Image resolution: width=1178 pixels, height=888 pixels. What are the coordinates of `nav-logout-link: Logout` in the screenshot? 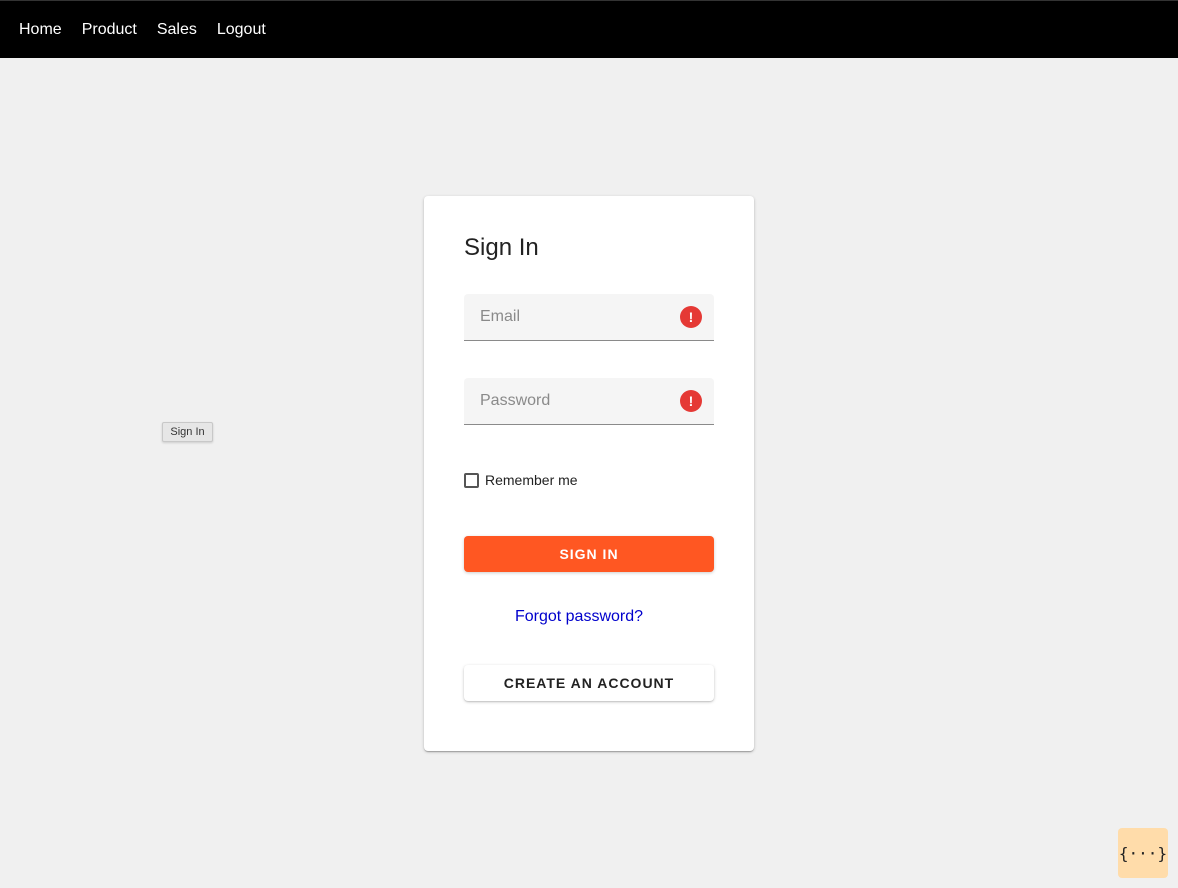 It's located at (241, 30).